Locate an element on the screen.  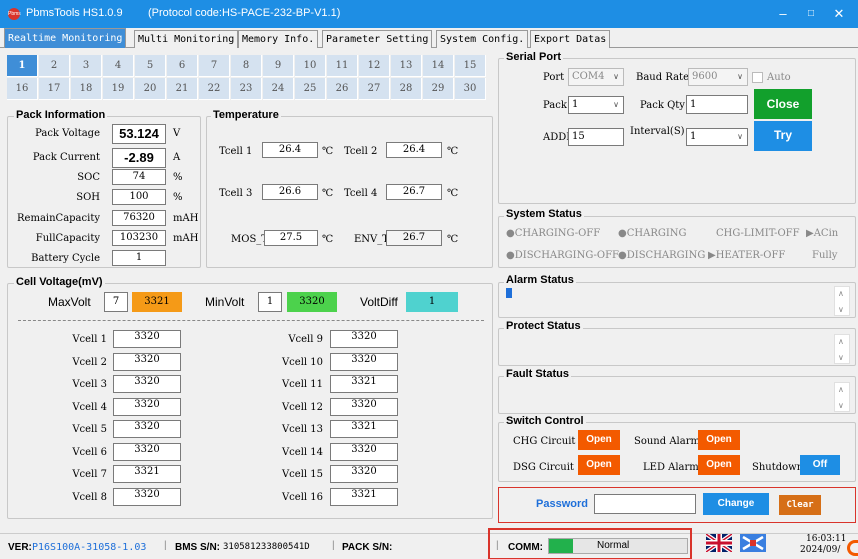
pack-button-6: 6 is located at coordinates (182, 66).